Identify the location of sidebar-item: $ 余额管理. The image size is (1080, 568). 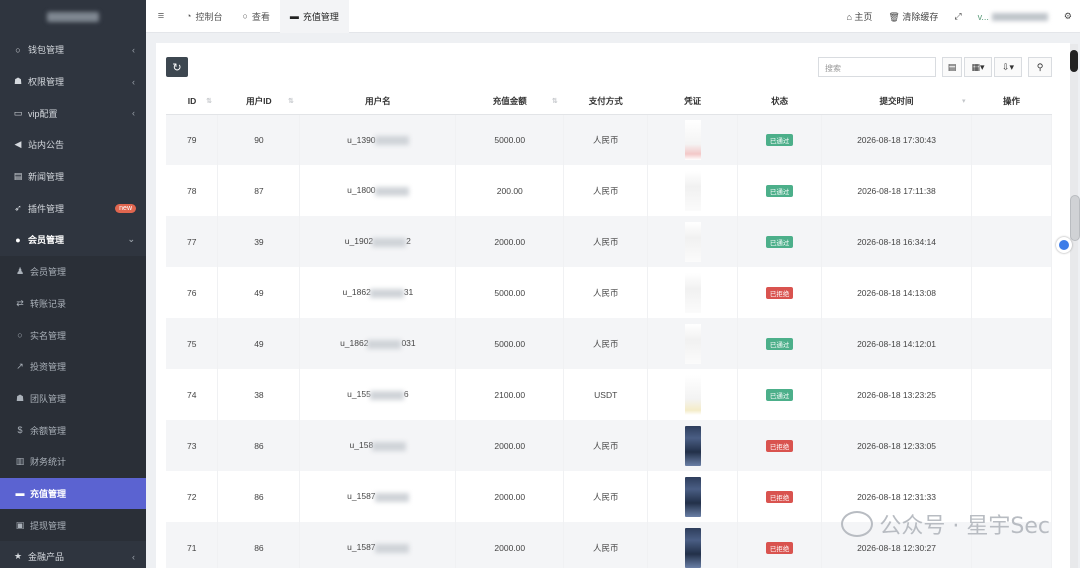
(73, 430).